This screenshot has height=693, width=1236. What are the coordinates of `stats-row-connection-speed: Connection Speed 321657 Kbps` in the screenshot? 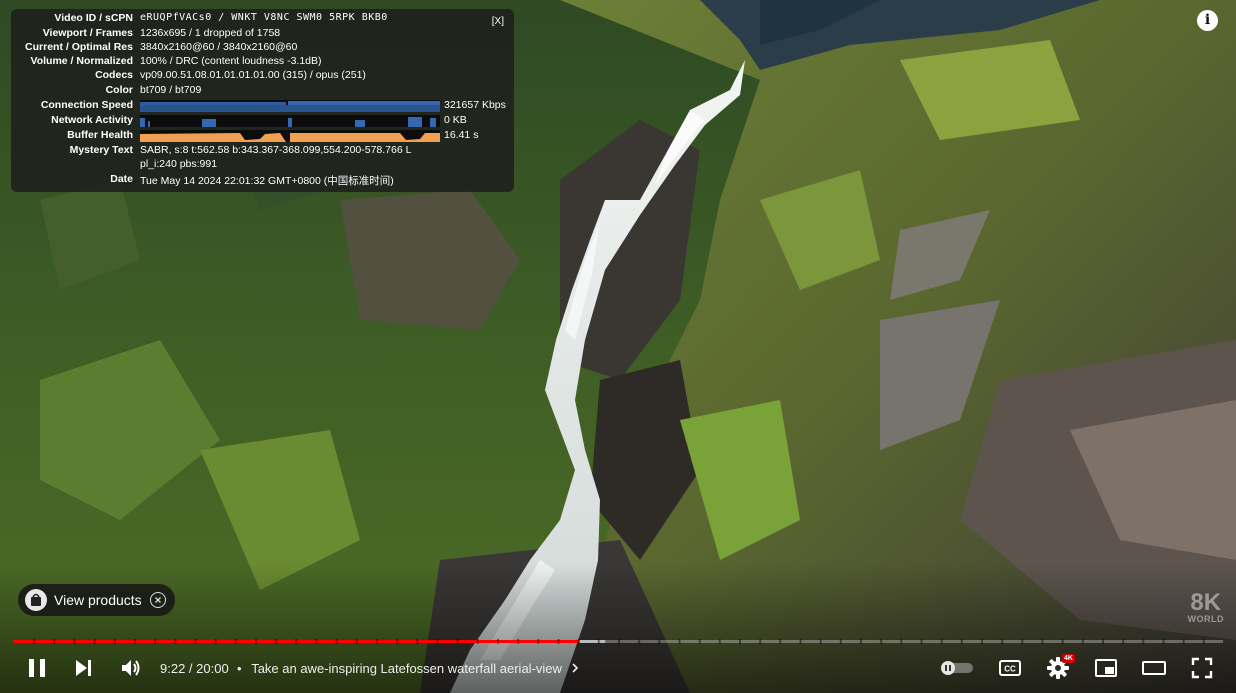 It's located at (273, 105).